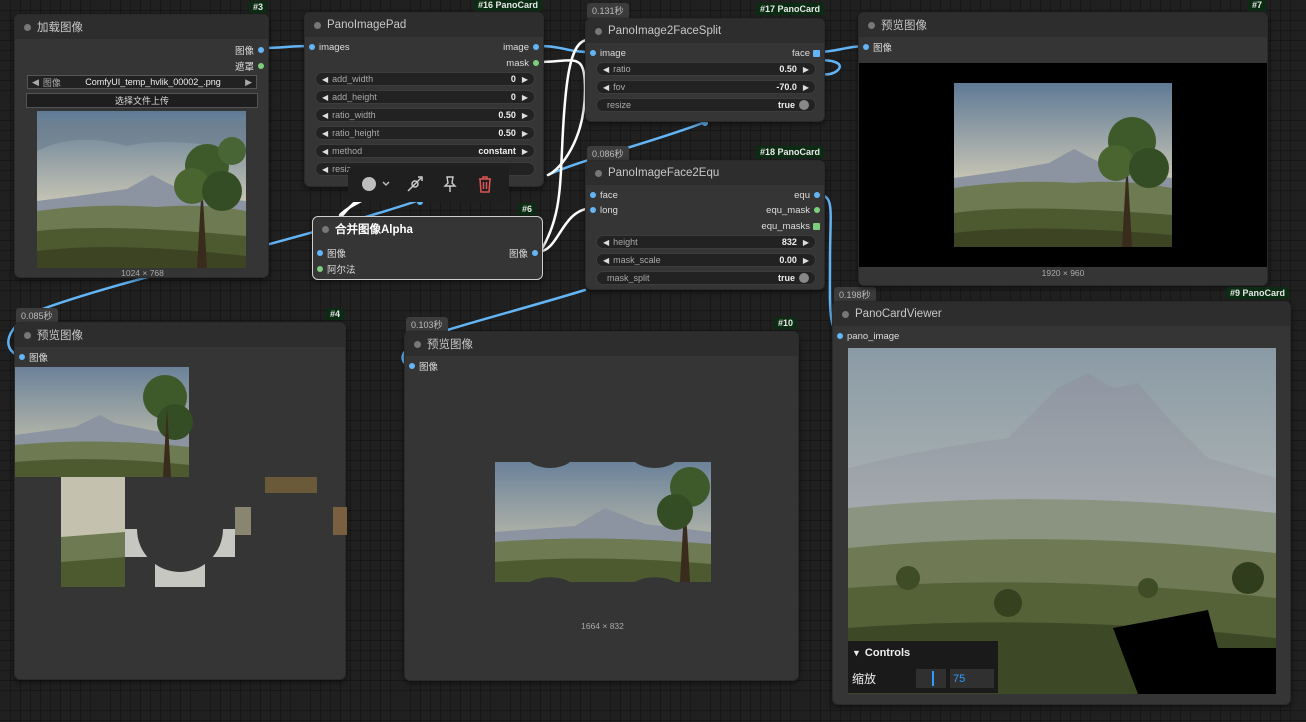 Image resolution: width=1306 pixels, height=722 pixels. What do you see at coordinates (972, 678) in the screenshot?
I see `zoom-input: 75` at bounding box center [972, 678].